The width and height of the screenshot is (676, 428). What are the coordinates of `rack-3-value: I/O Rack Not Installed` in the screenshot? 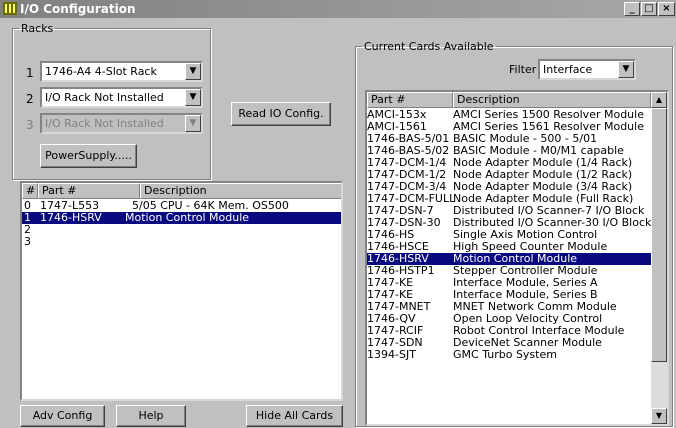 It's located at (104, 123).